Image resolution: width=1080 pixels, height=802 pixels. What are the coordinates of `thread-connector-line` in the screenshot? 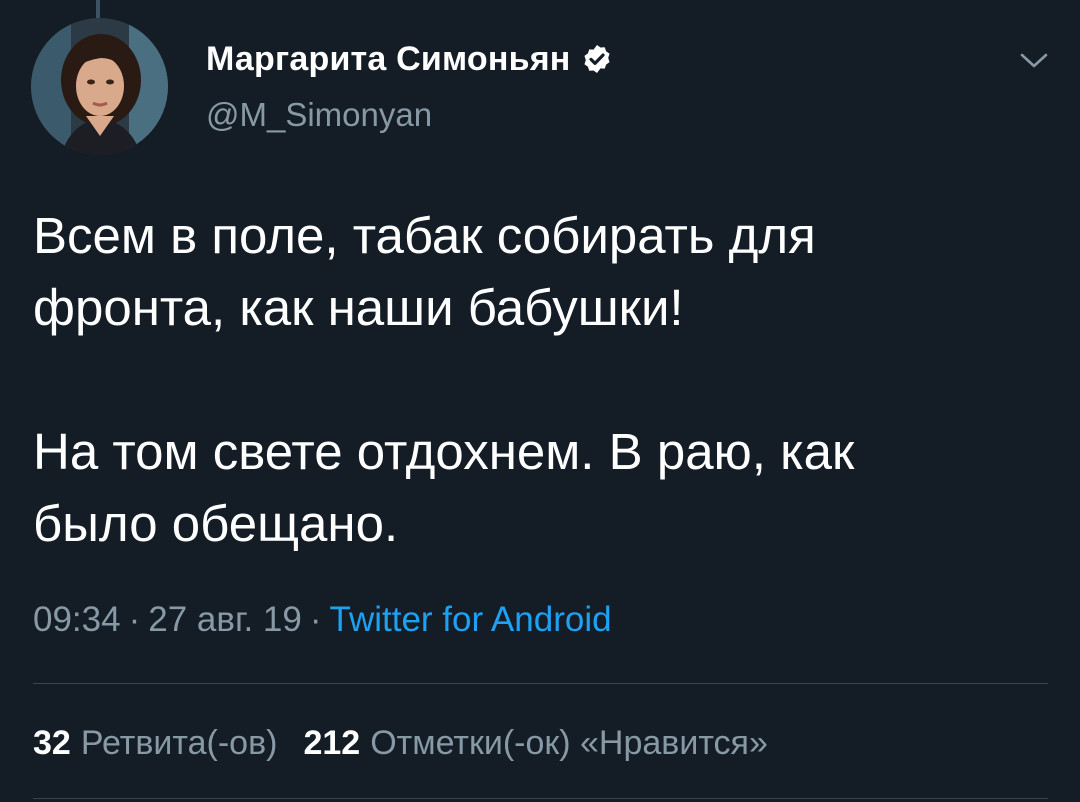 It's located at (98, 9).